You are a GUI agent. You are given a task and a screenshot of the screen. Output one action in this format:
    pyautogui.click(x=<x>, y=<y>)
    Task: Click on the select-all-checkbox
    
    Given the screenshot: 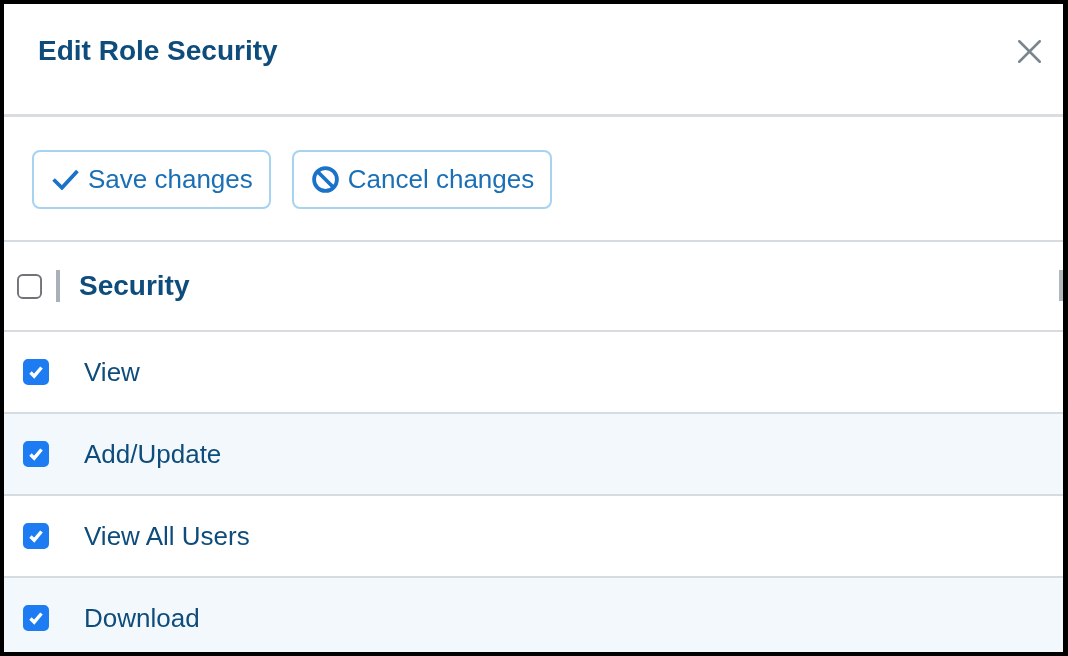 What is the action you would take?
    pyautogui.click(x=29, y=286)
    